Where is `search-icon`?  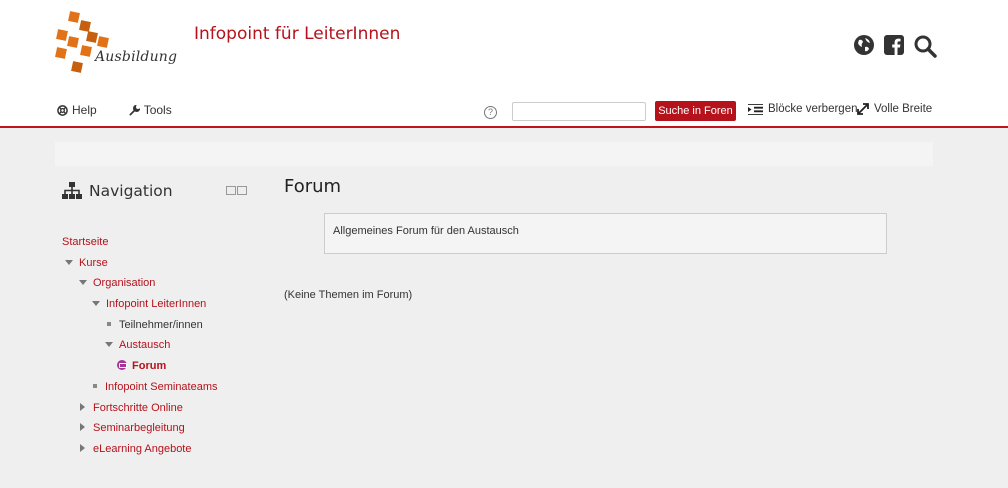
search-icon is located at coordinates (925, 46).